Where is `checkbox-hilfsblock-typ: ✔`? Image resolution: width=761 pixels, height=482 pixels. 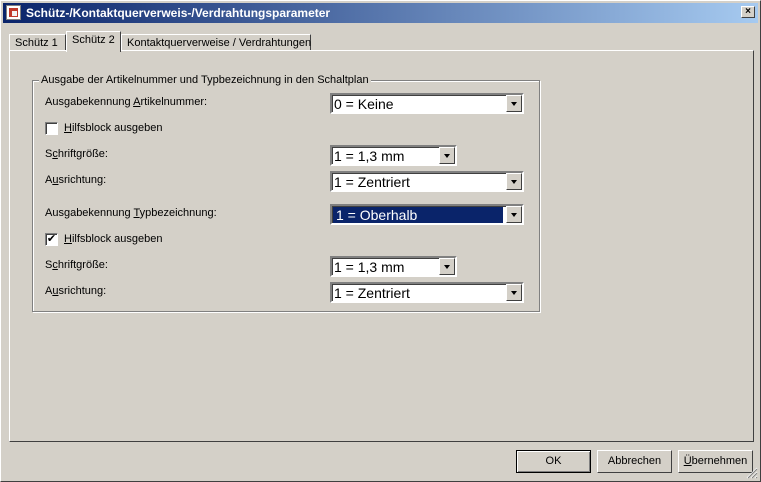 checkbox-hilfsblock-typ: ✔ is located at coordinates (51, 239).